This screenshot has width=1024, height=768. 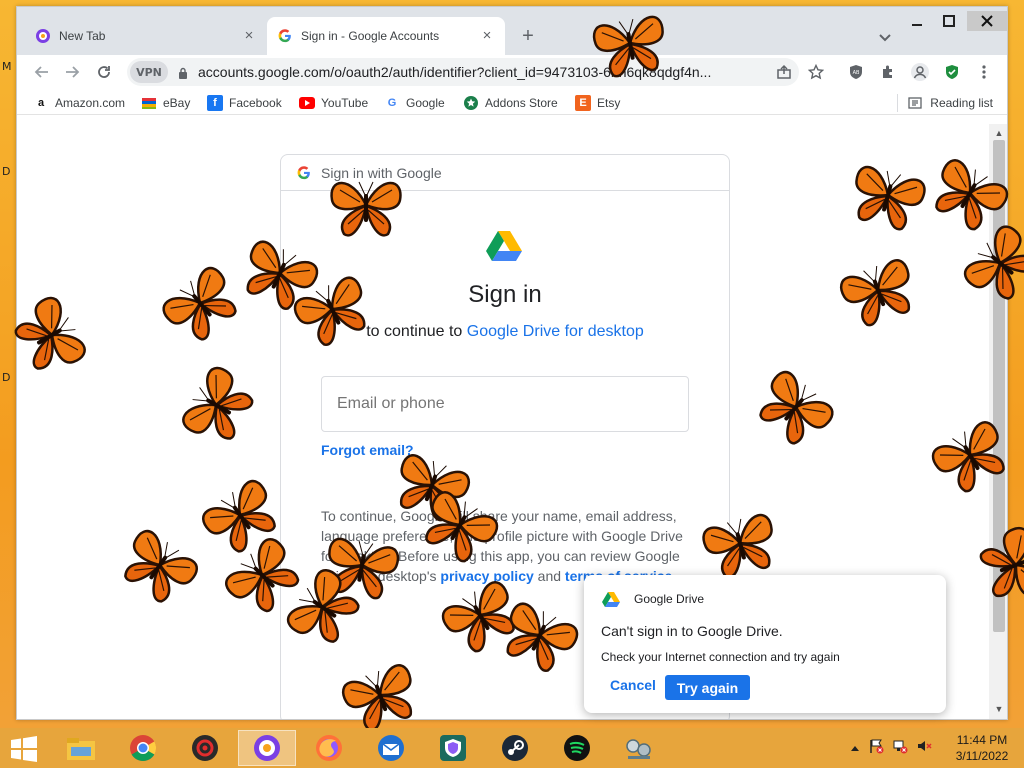 I want to click on chrome-icon, so click(x=143, y=748).